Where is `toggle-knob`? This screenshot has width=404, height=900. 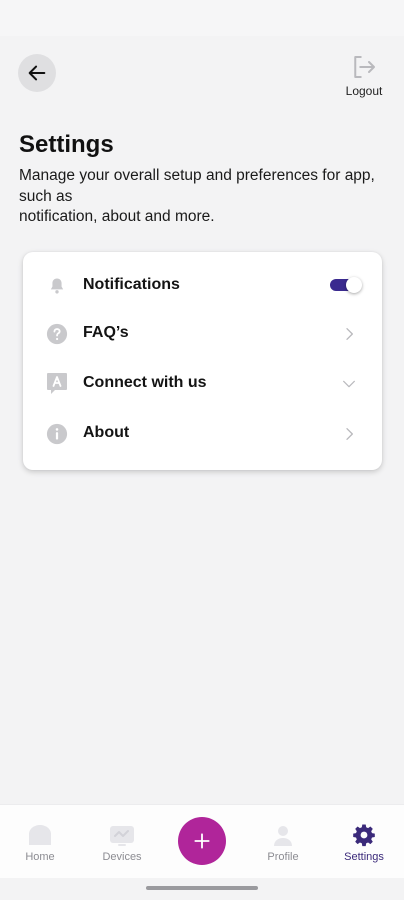 toggle-knob is located at coordinates (354, 285).